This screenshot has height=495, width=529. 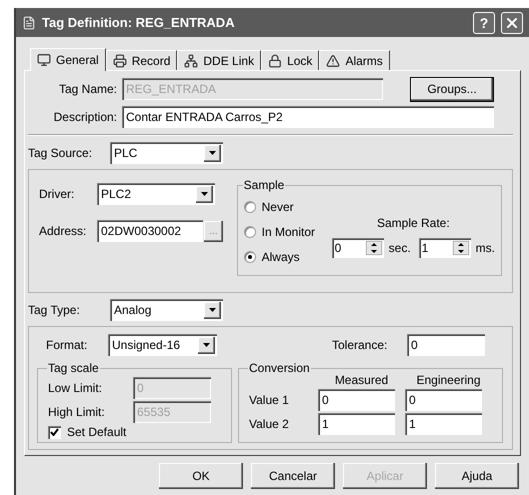 I want to click on field-label: Address:, so click(x=63, y=231).